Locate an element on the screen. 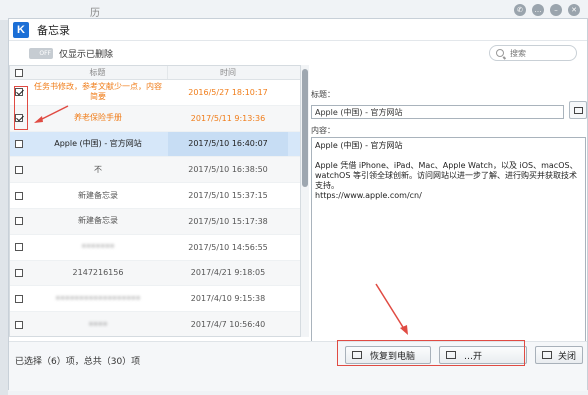 This screenshot has height=395, width=588. close-button-label: 关闭 is located at coordinates (567, 356).